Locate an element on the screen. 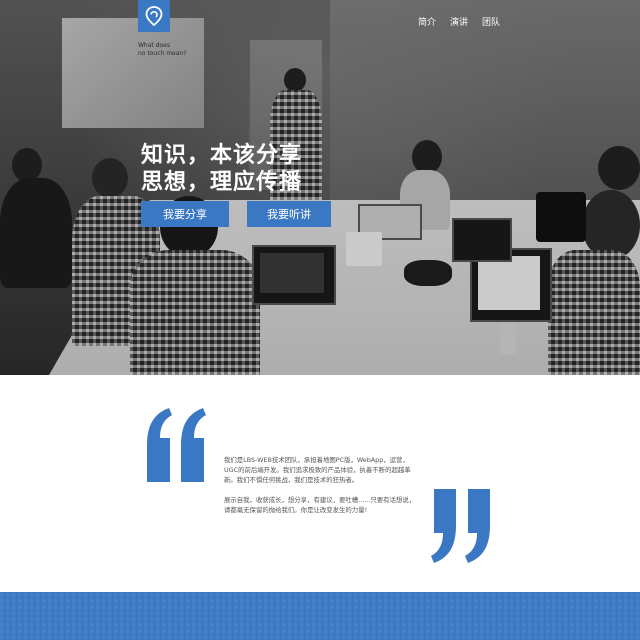 Image resolution: width=640 pixels, height=640 pixels. nav-item-talks: 演讲 is located at coordinates (459, 21).